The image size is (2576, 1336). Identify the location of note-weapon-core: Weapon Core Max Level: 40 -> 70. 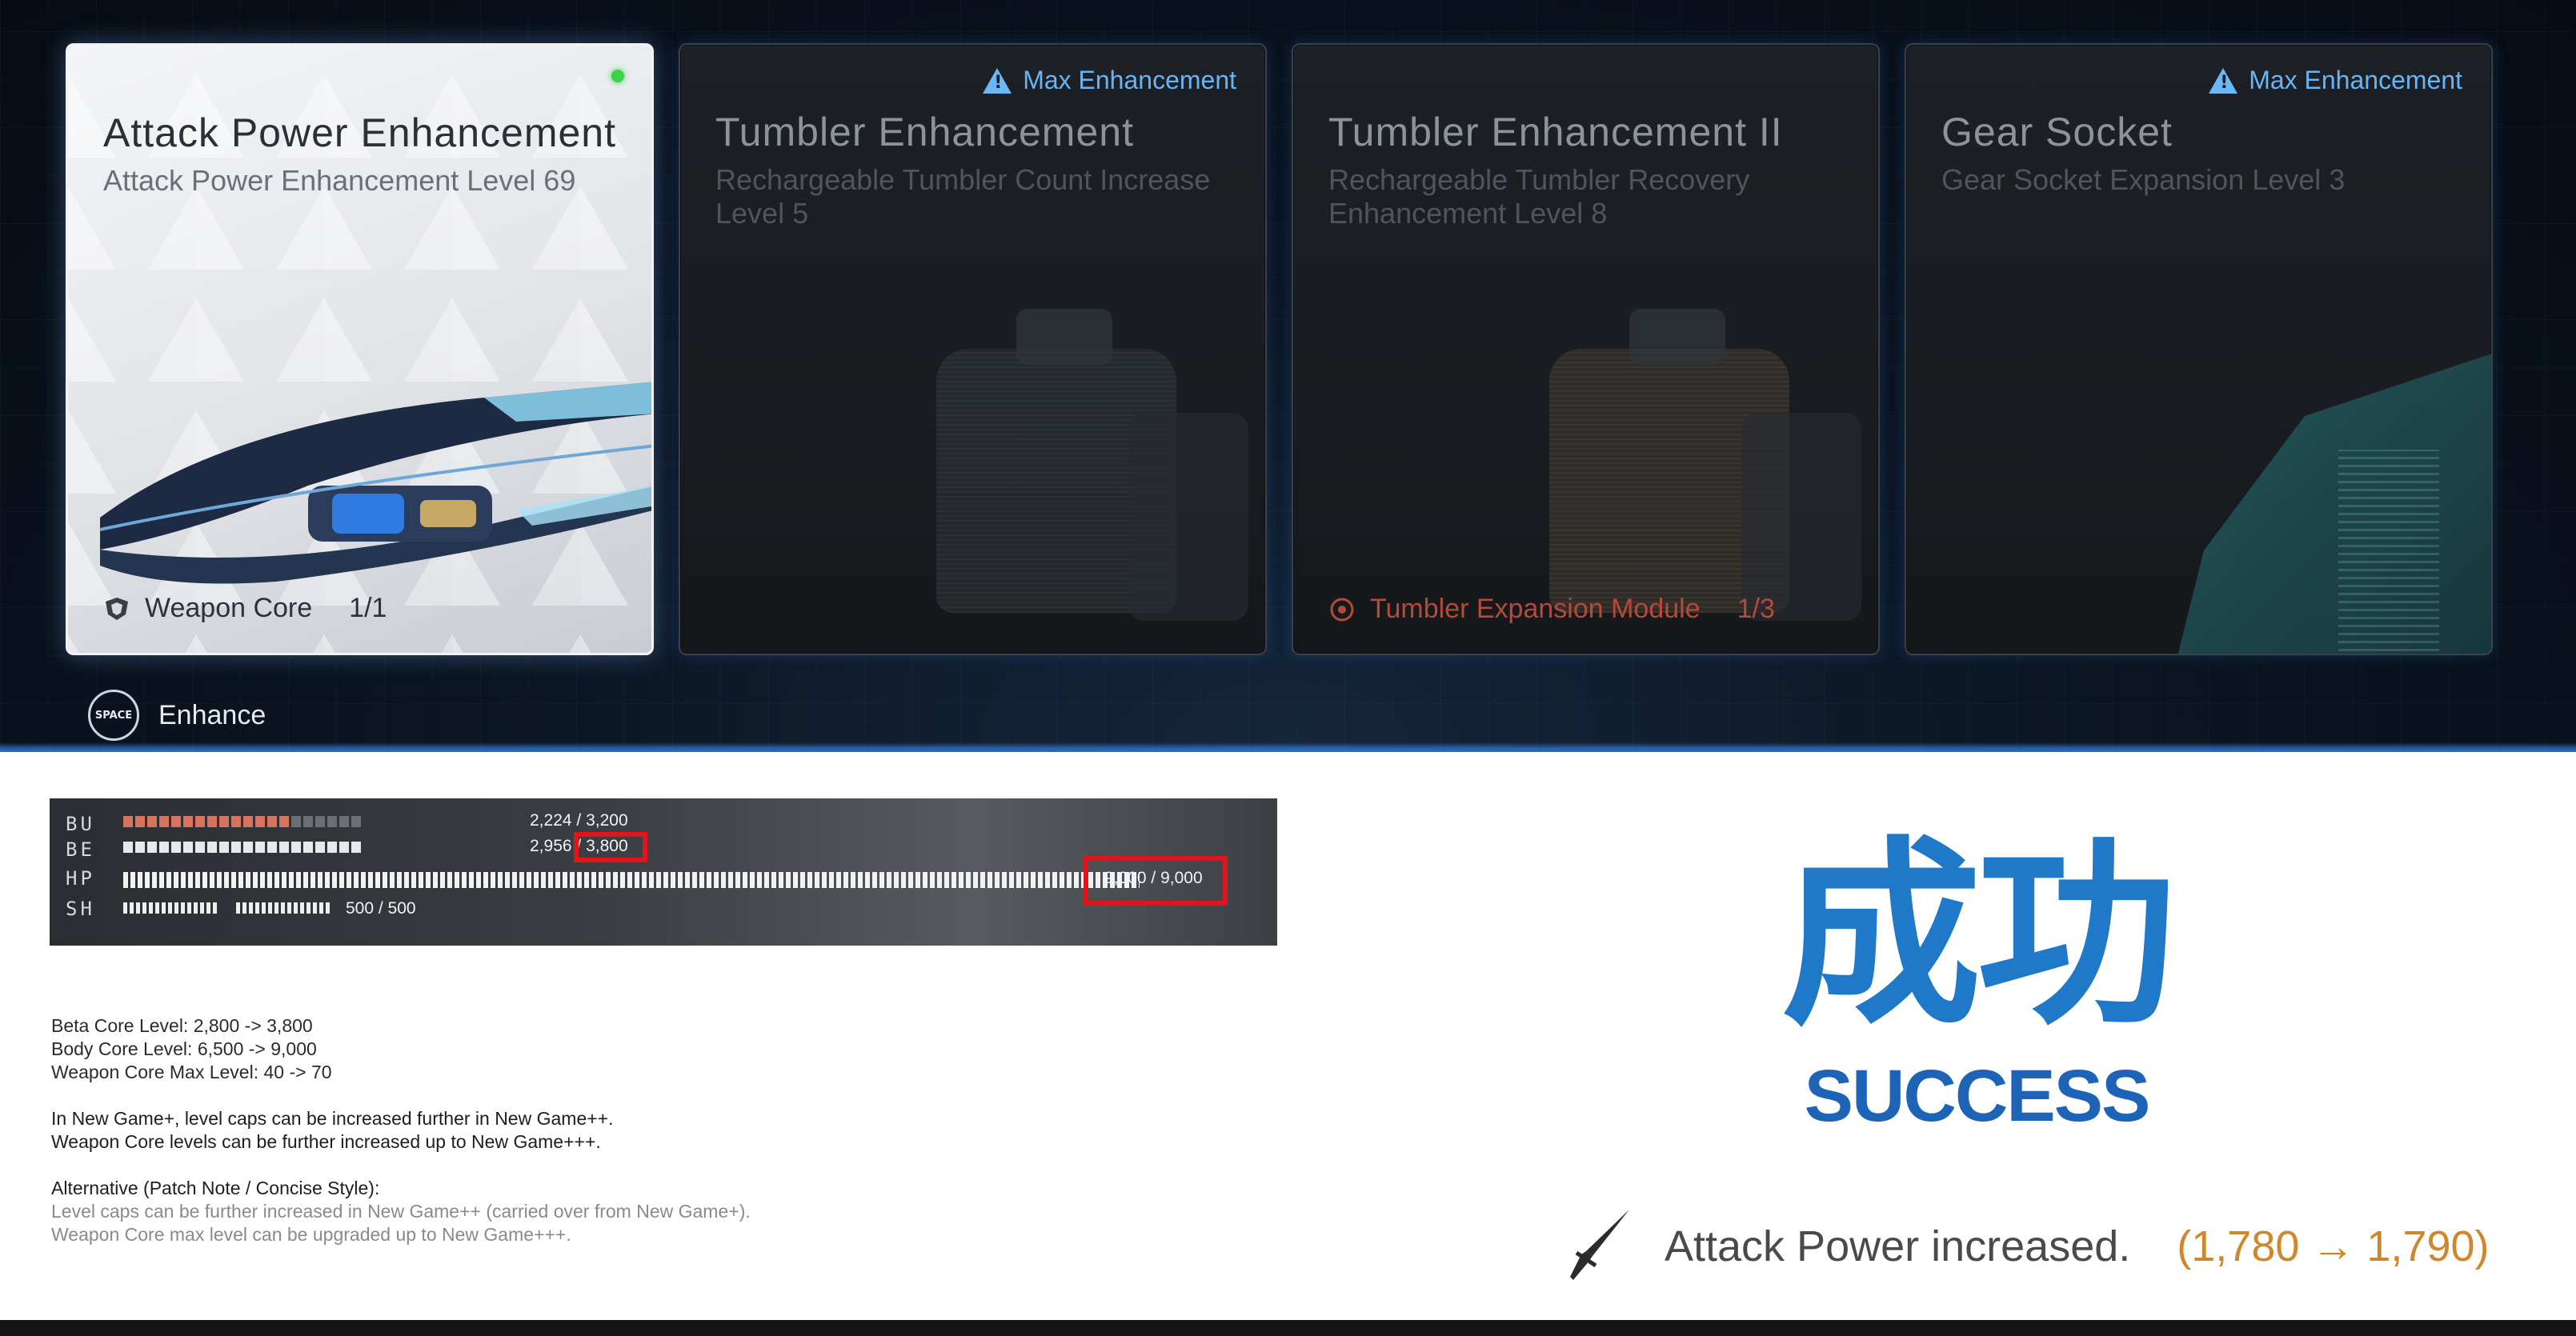
(191, 1072).